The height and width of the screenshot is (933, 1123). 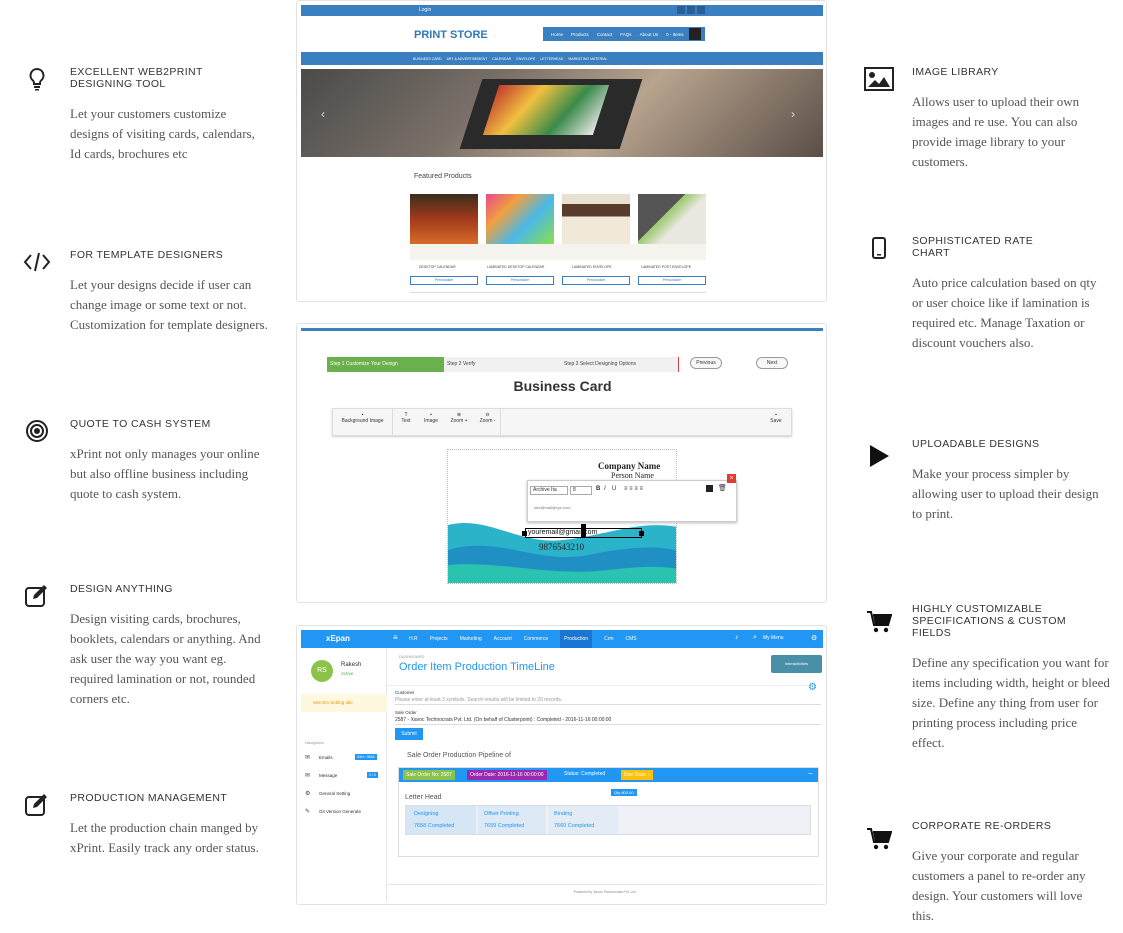 What do you see at coordinates (439, 639) in the screenshot?
I see `menu-projects: Projects` at bounding box center [439, 639].